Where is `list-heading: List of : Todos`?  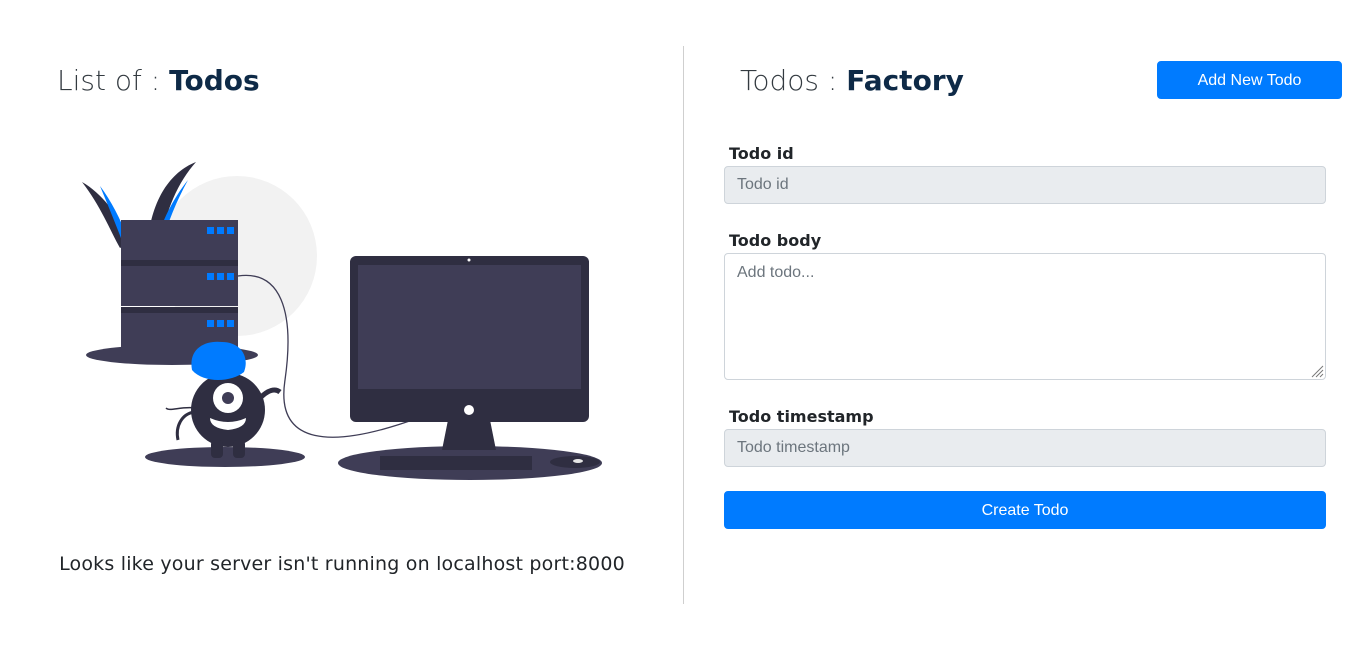
list-heading: List of : Todos is located at coordinates (158, 81).